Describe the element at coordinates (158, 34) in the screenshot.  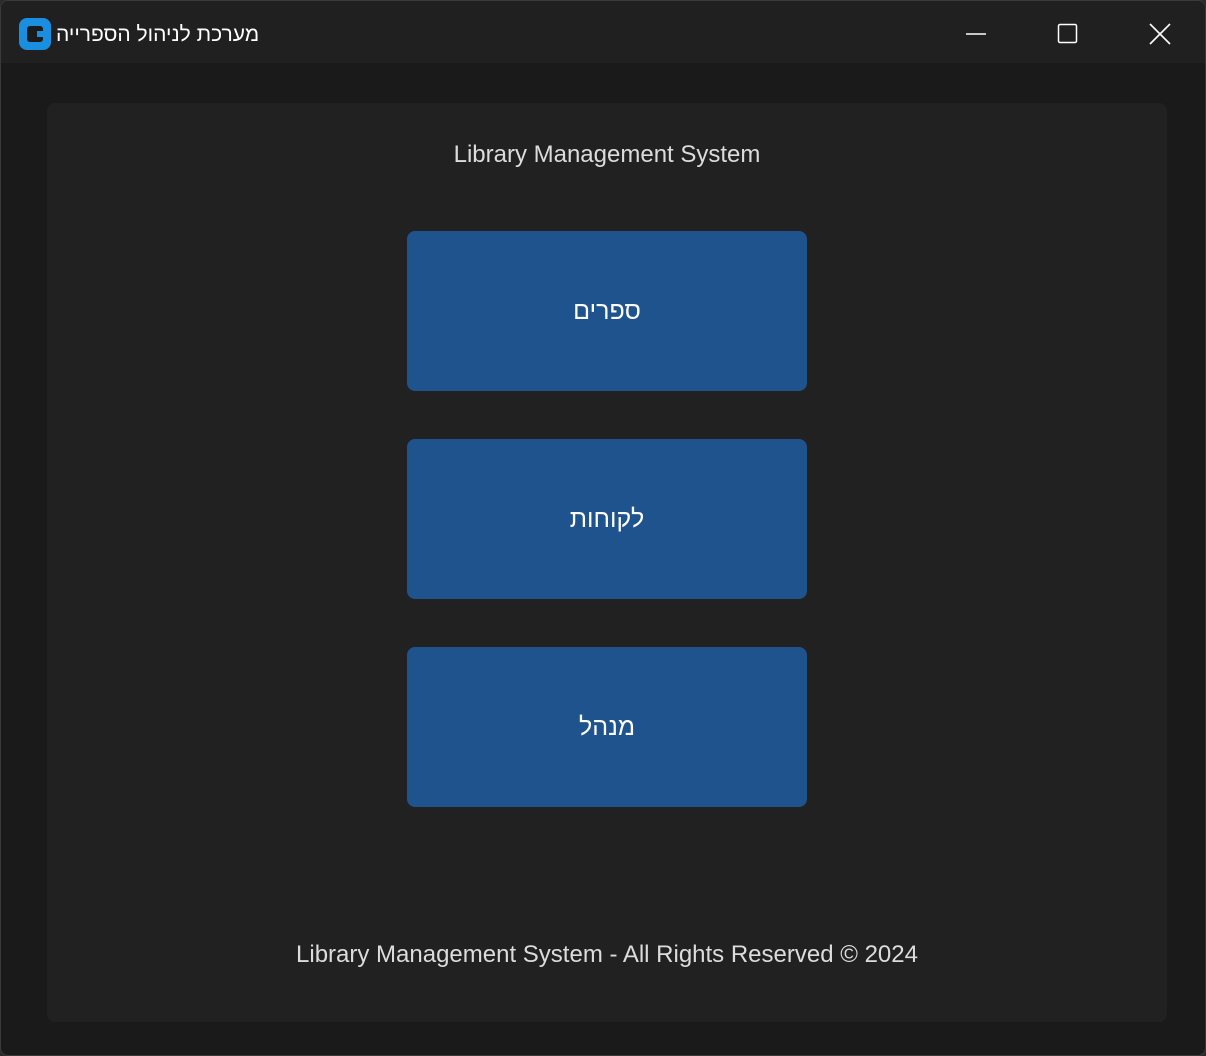
I see `window-title: מערכת לניהול הספרייה` at that location.